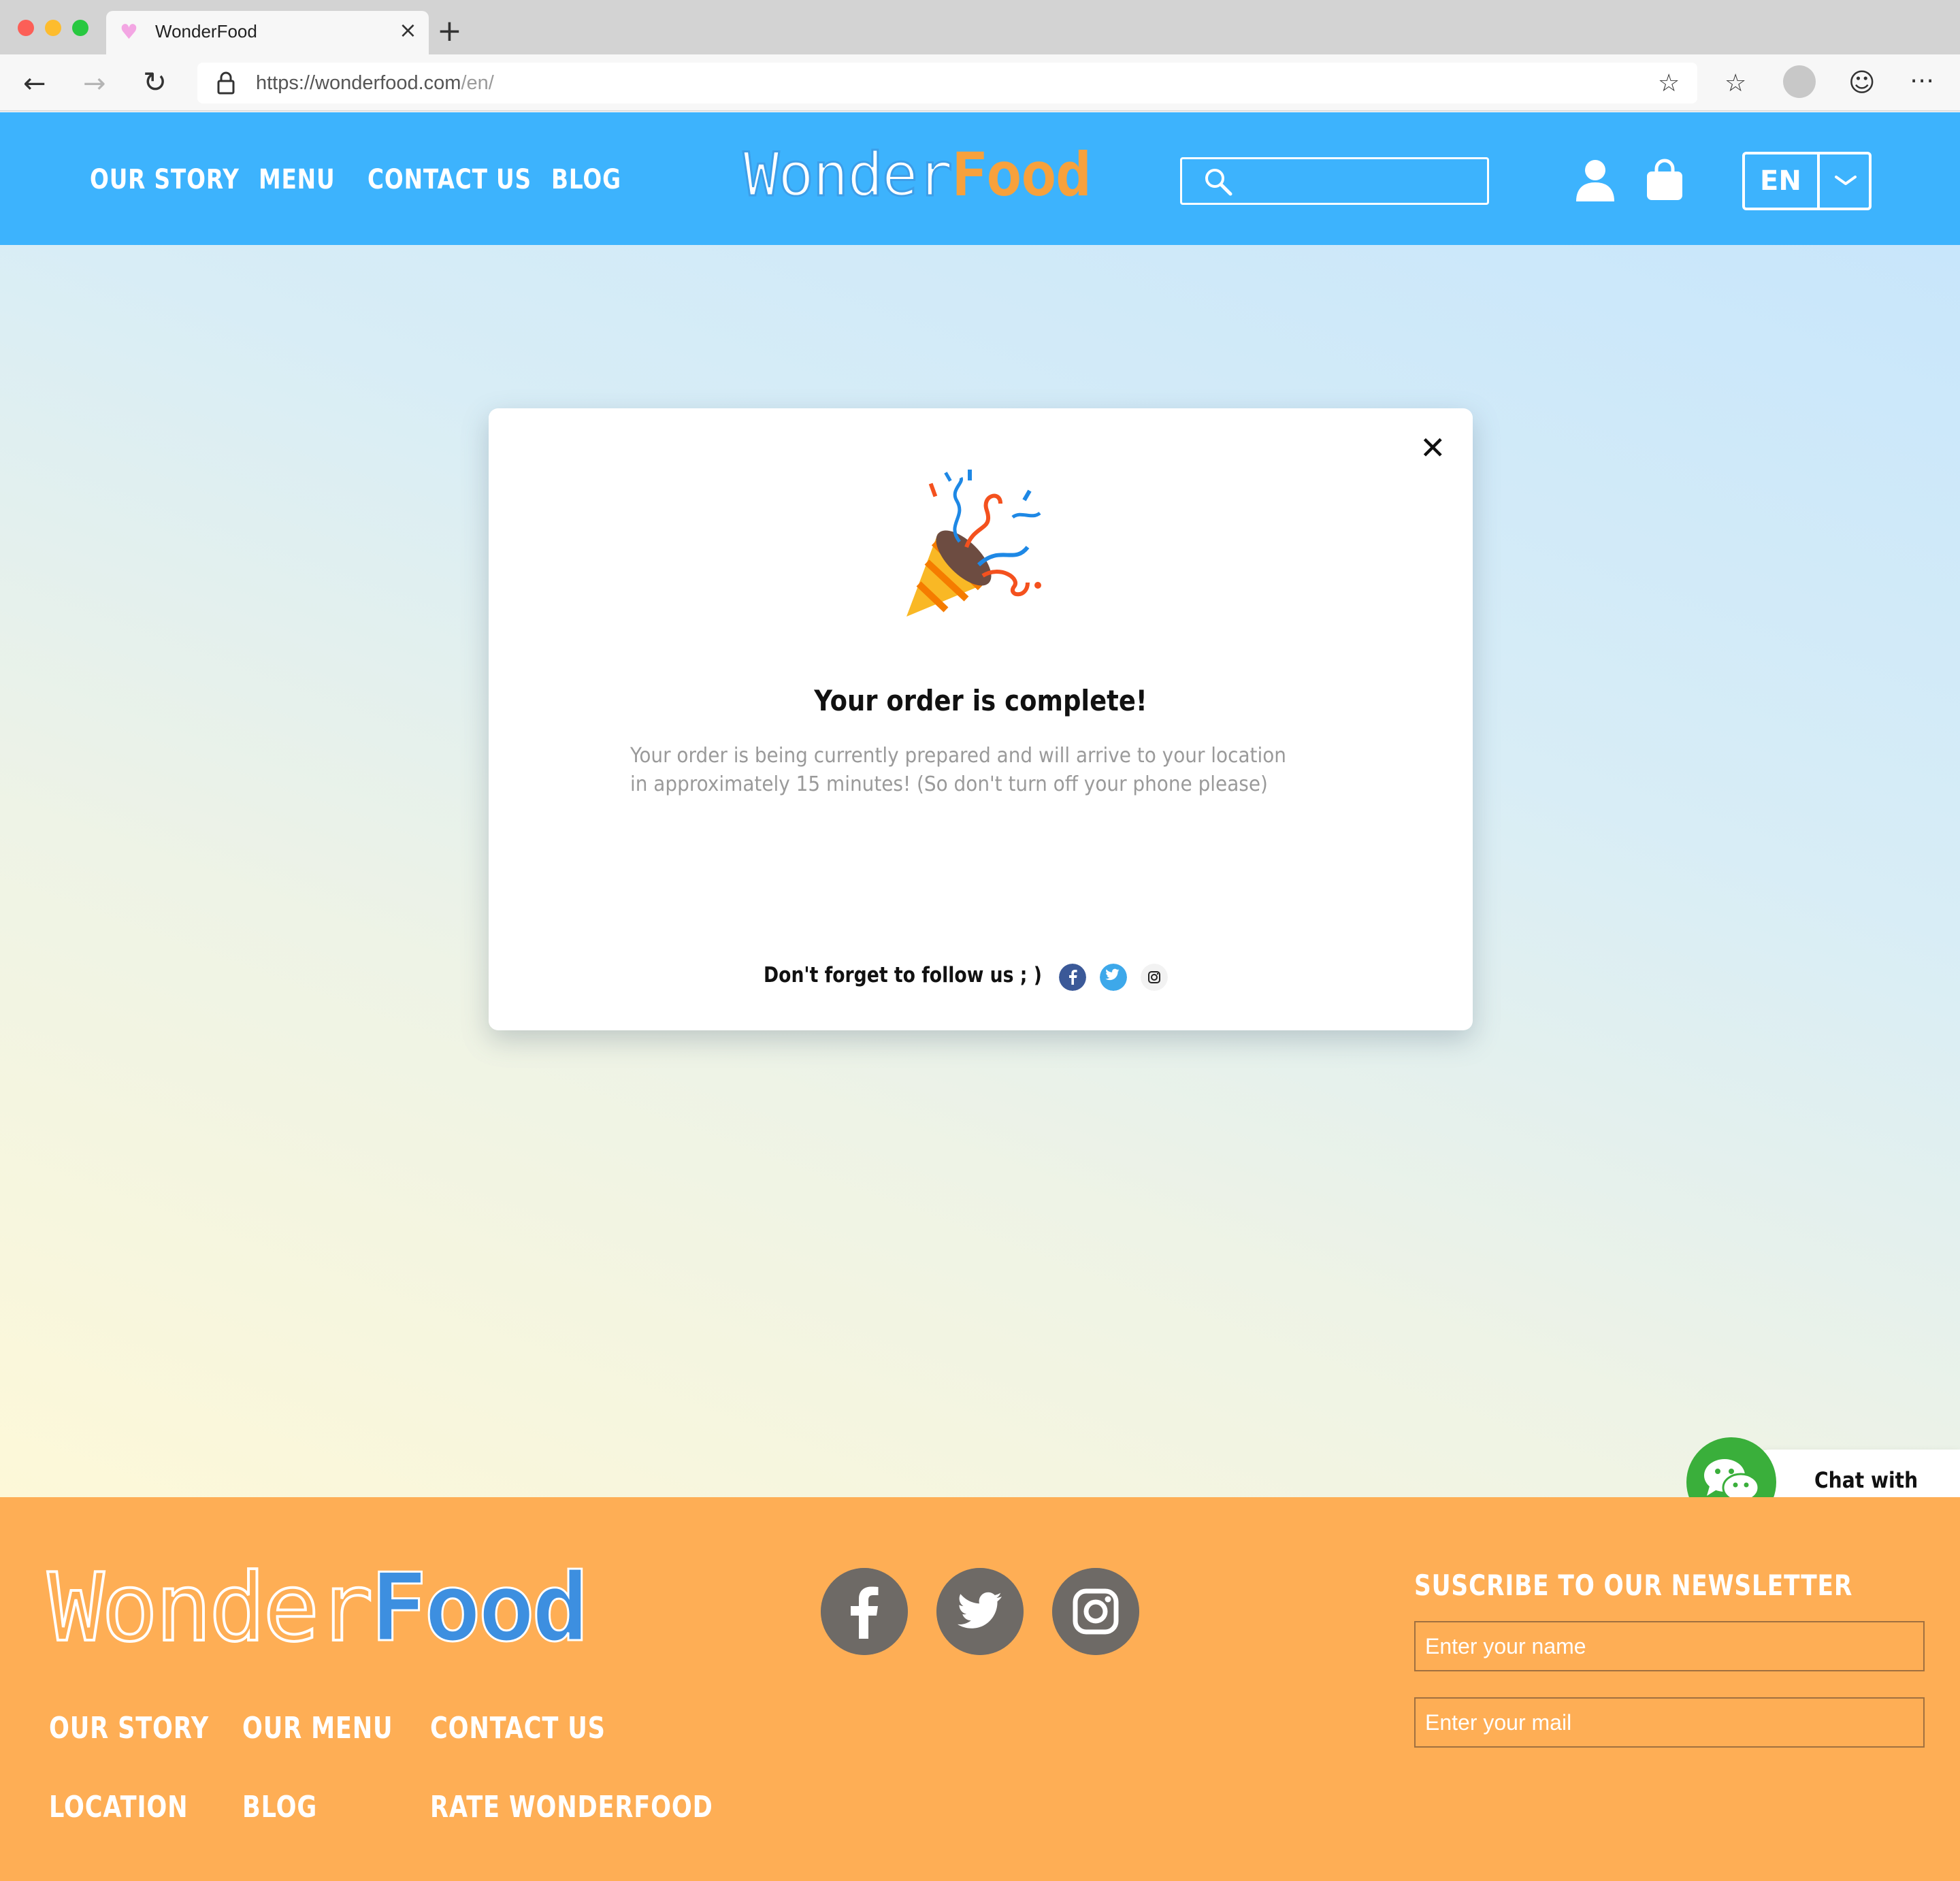 Image resolution: width=1960 pixels, height=1881 pixels. What do you see at coordinates (206, 31) in the screenshot?
I see `tab-title: WonderFood` at bounding box center [206, 31].